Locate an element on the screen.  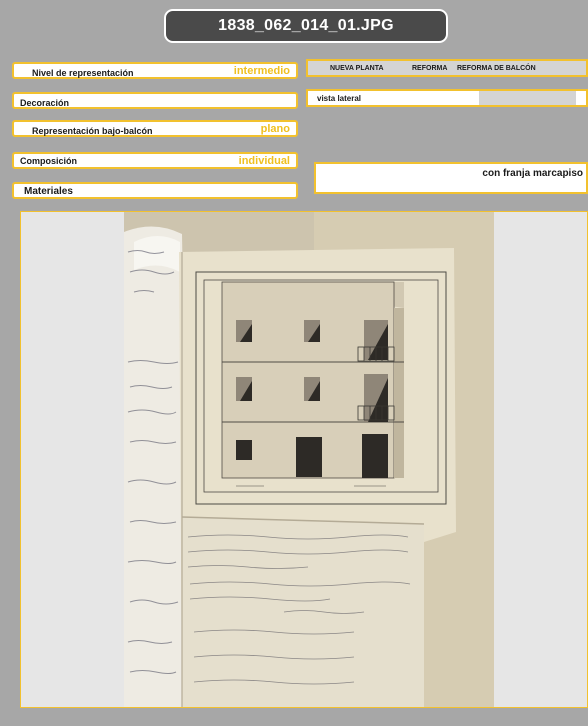
bajo-balcon-field: Representación bajo-balcón plano is located at coordinates (155, 128).